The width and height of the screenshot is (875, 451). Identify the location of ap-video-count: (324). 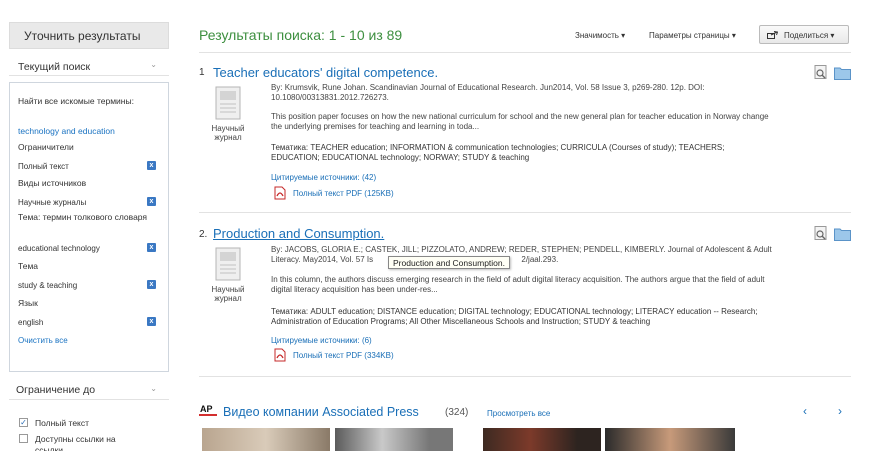
(457, 412).